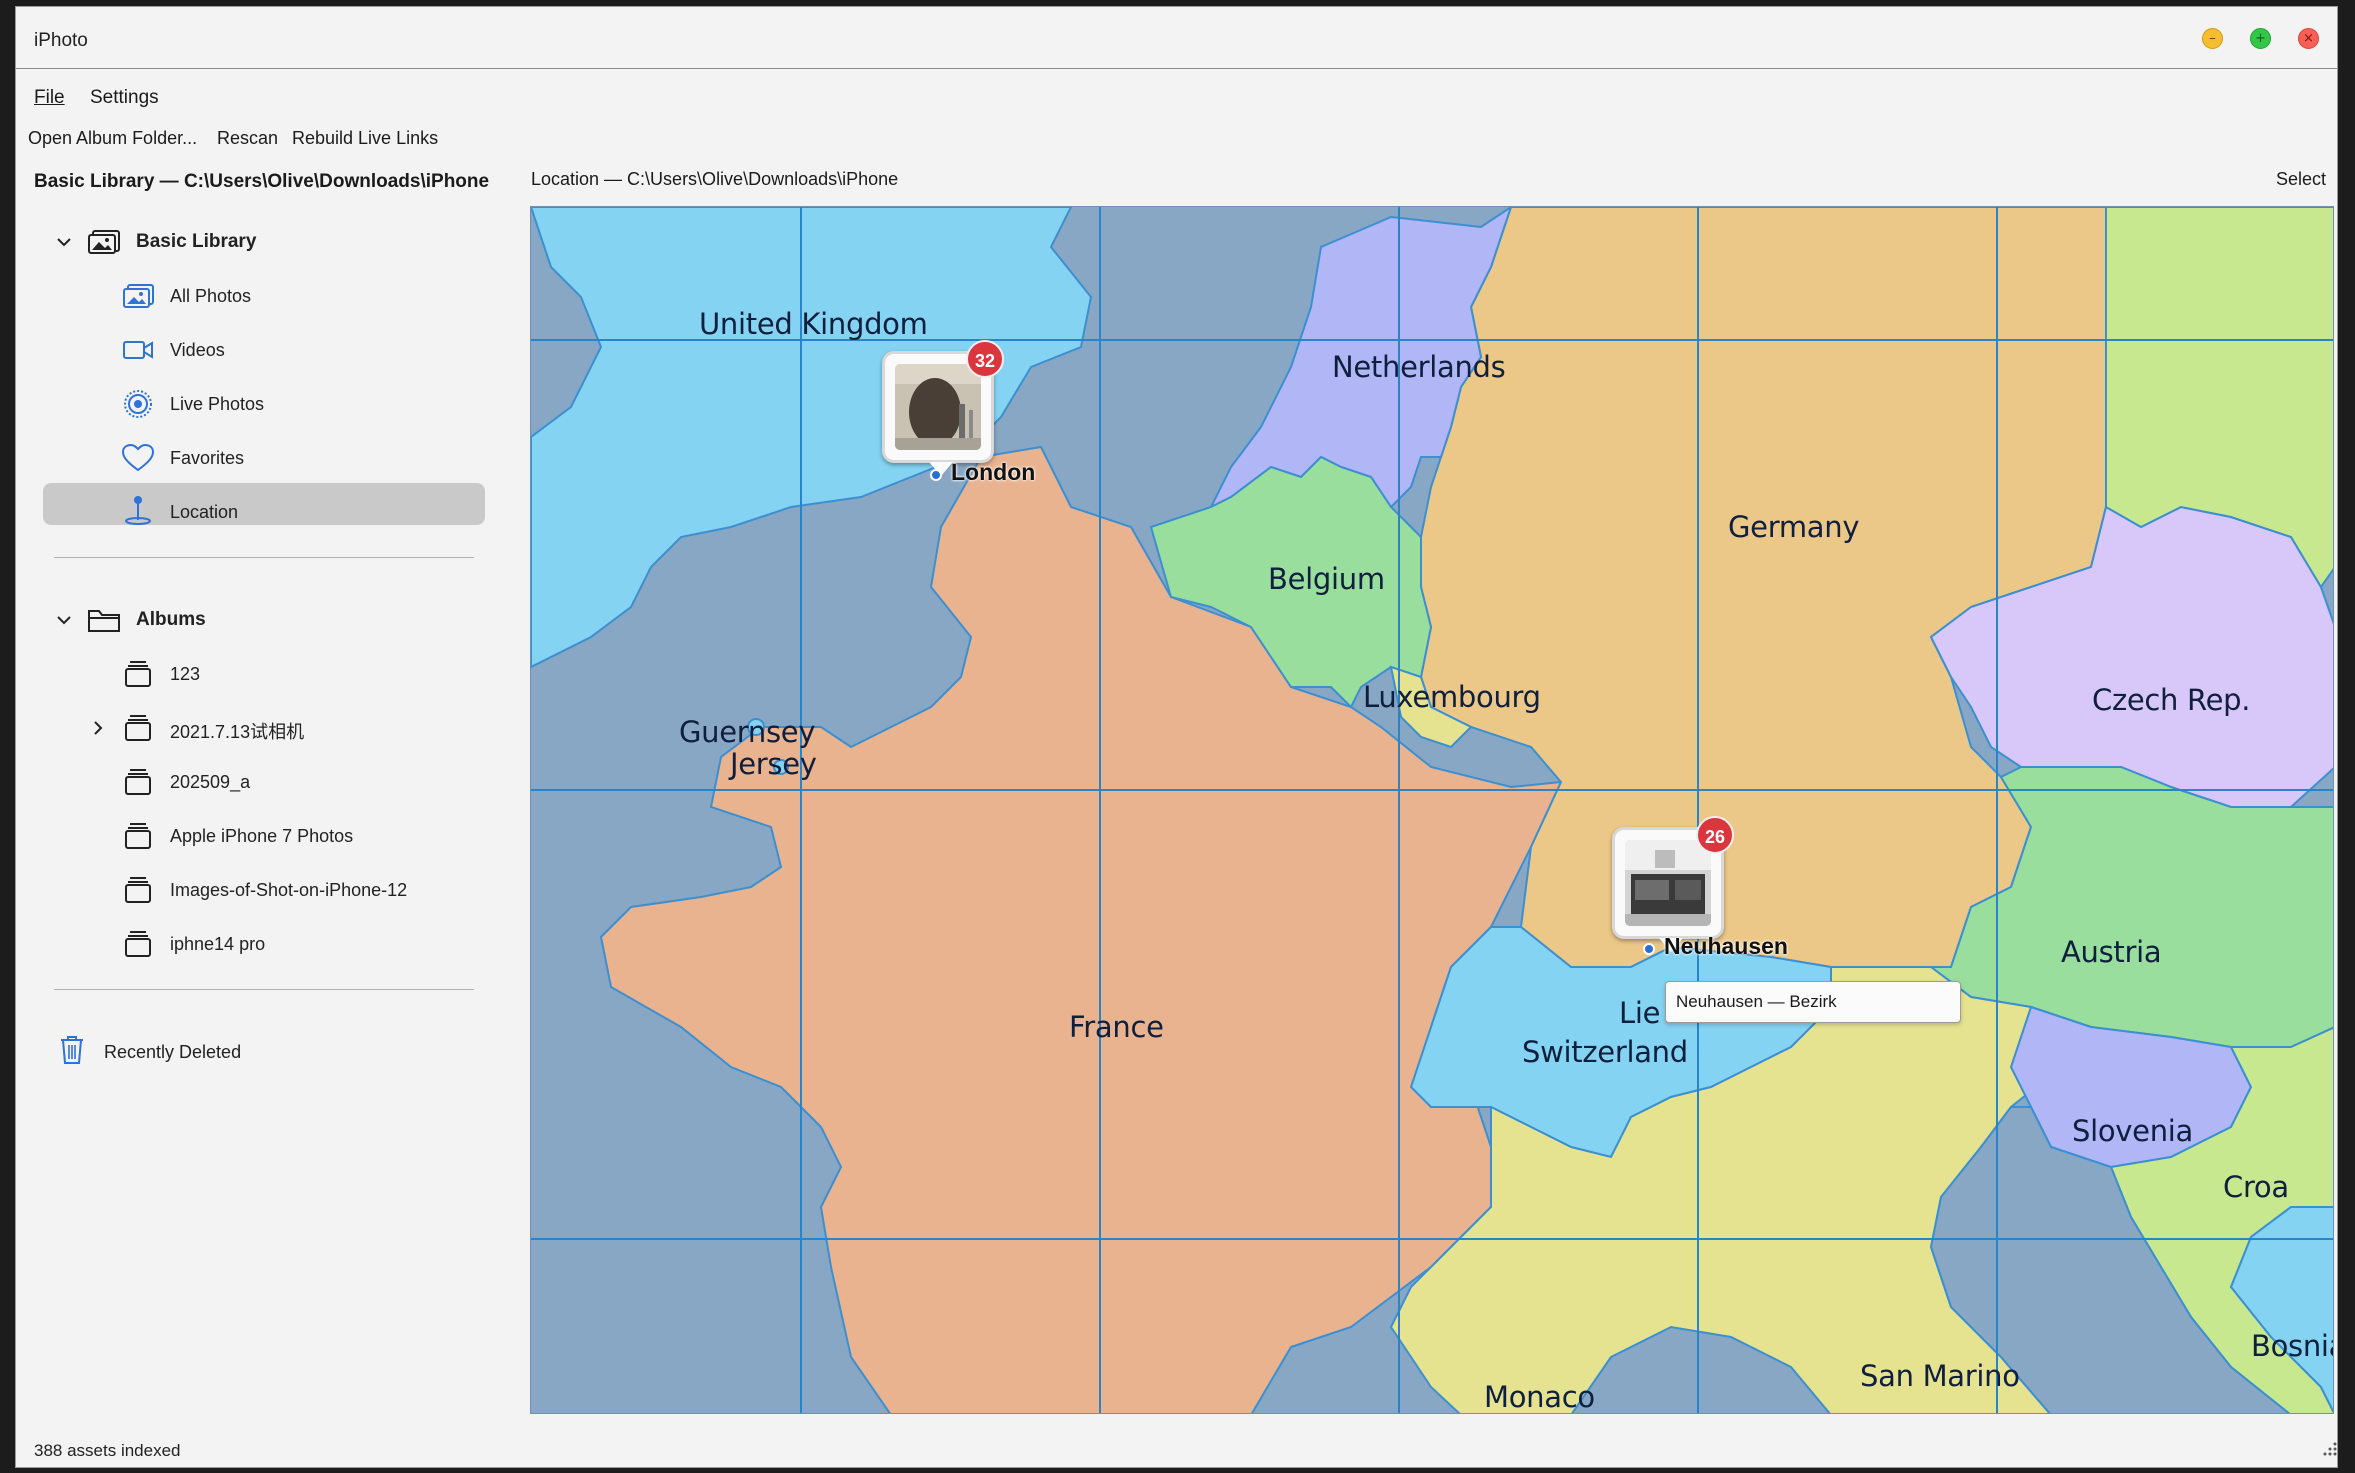 This screenshot has height=1473, width=2355. I want to click on country-label: Croa, so click(2256, 1187).